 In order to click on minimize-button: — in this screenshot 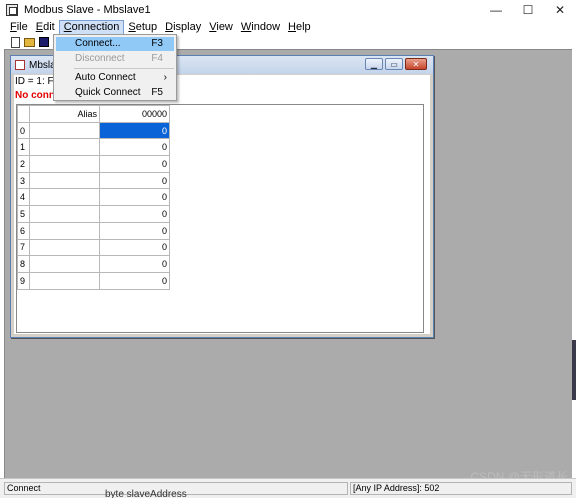, I will do `click(496, 10)`.